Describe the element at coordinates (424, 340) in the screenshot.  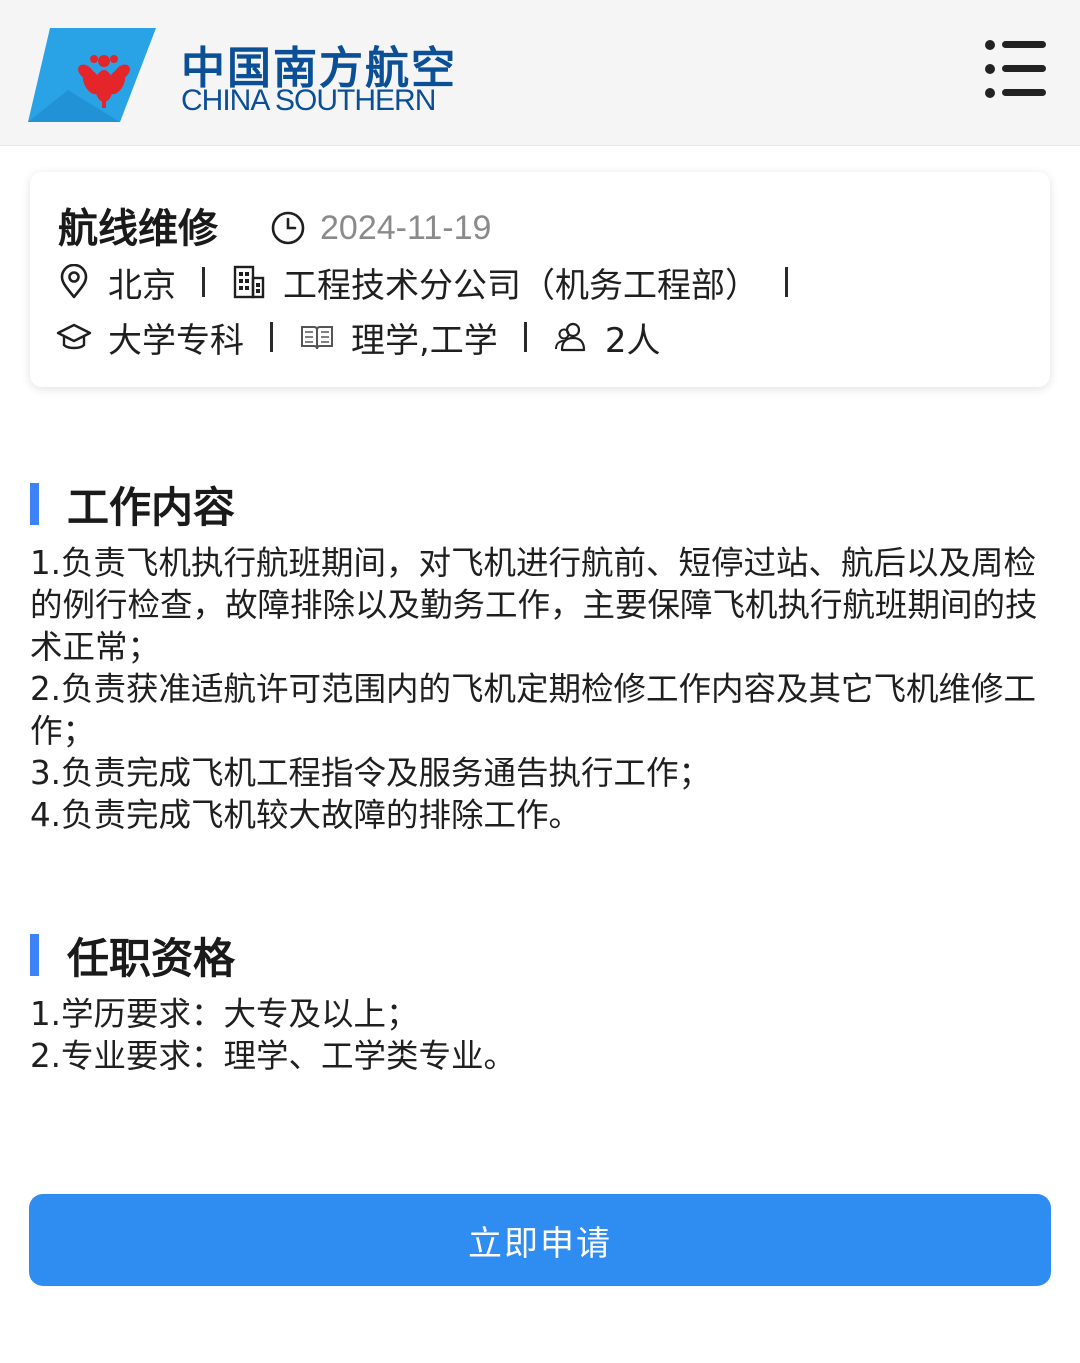
I see `job-major: 理学,工学` at that location.